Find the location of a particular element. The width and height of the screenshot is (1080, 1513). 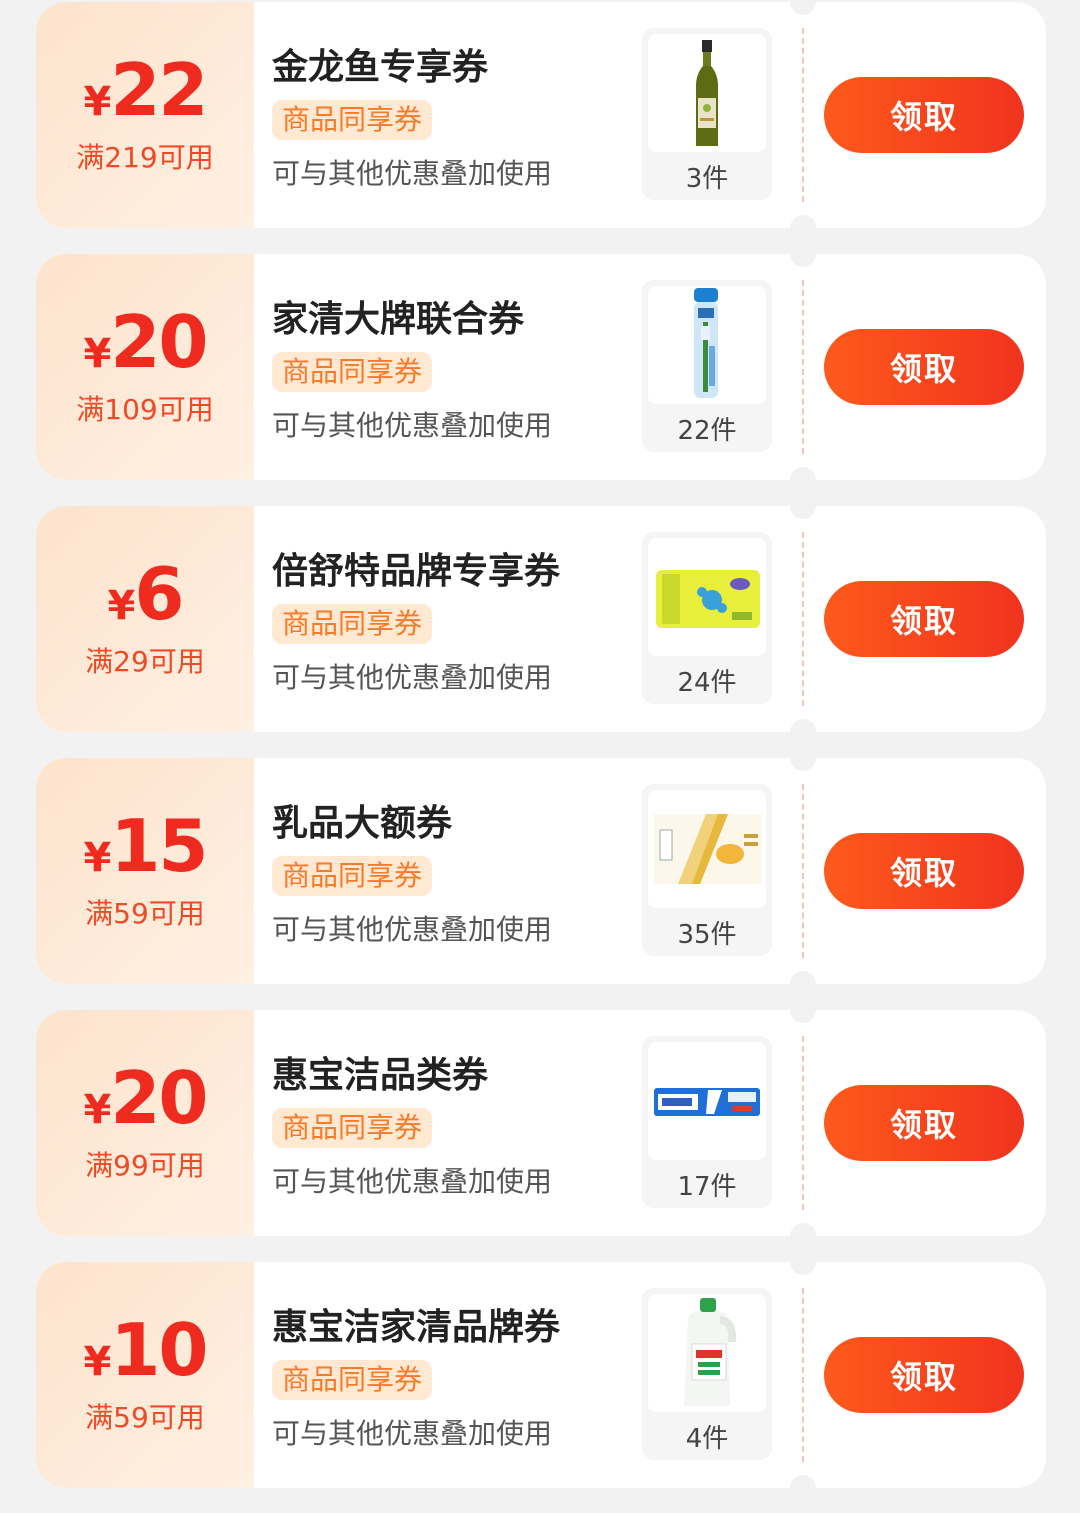

coupon-amount-panel: ¥20 满99可用 is located at coordinates (145, 1123).